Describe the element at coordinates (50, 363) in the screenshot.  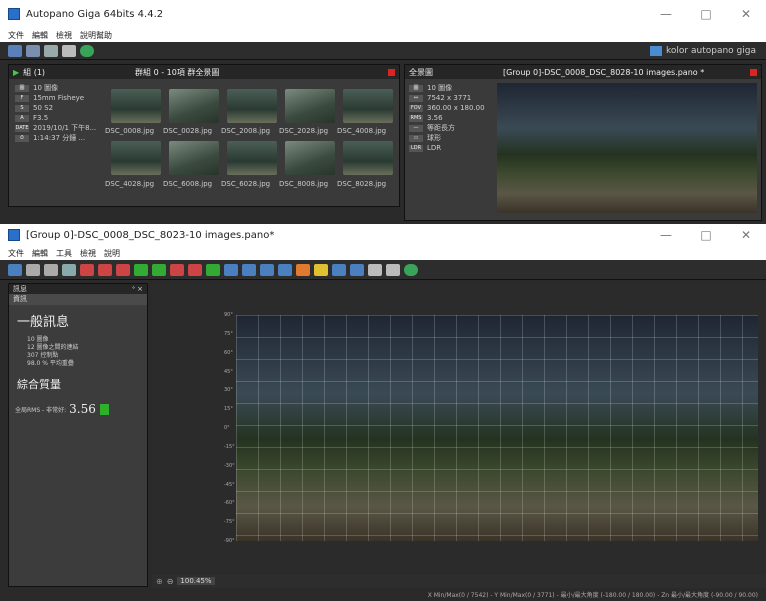
I see `general-info-item: 98.0 % 平均重疊` at that location.